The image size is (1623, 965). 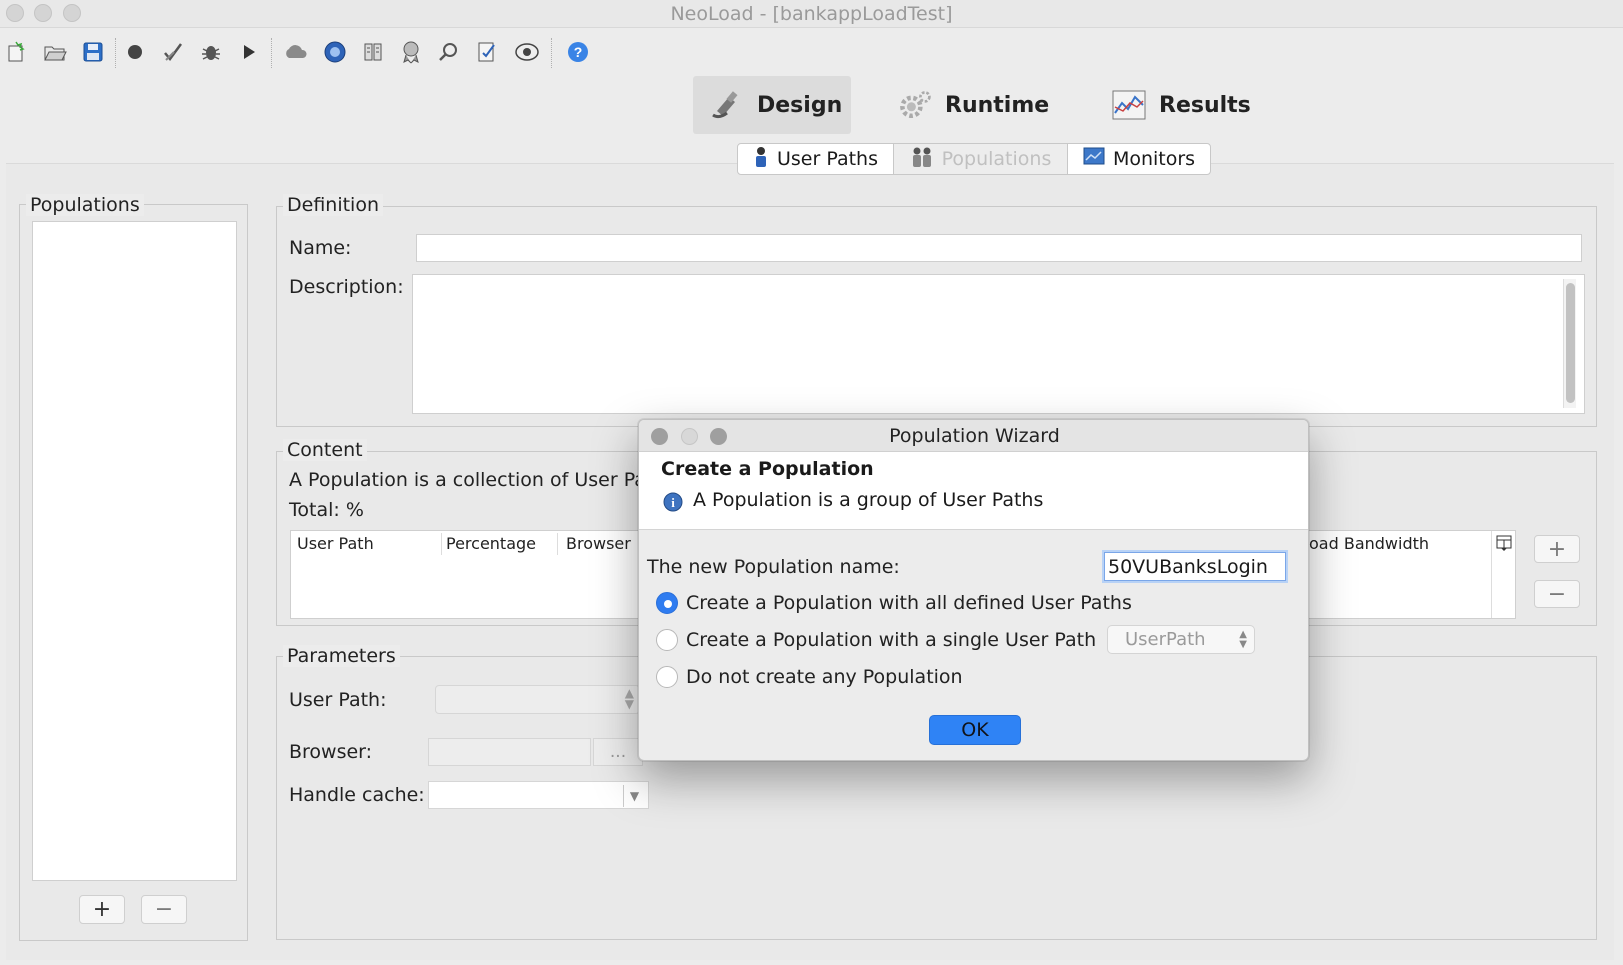 What do you see at coordinates (357, 795) in the screenshot?
I see `handle-cache-label: Handle cache:` at bounding box center [357, 795].